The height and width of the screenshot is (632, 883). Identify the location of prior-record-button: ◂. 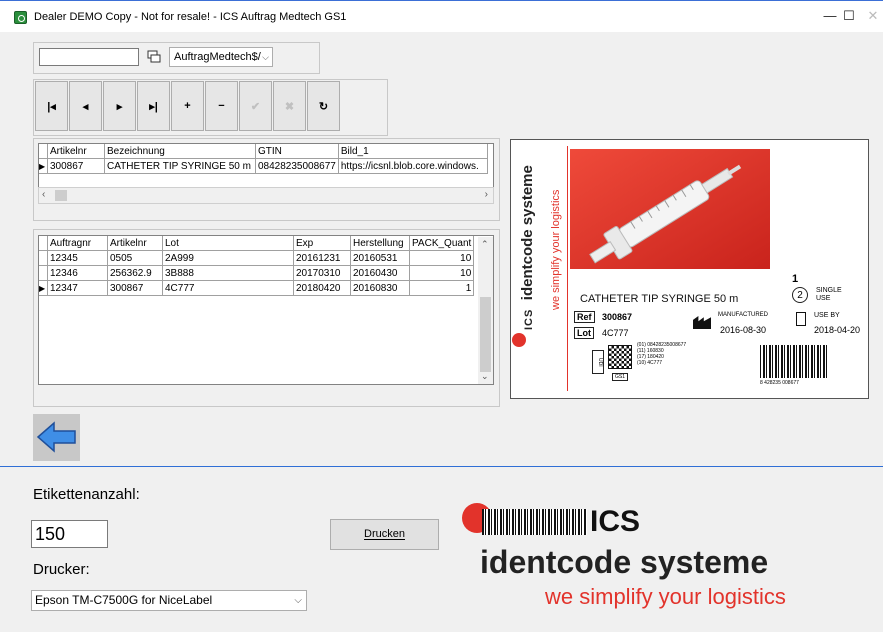
(85, 106).